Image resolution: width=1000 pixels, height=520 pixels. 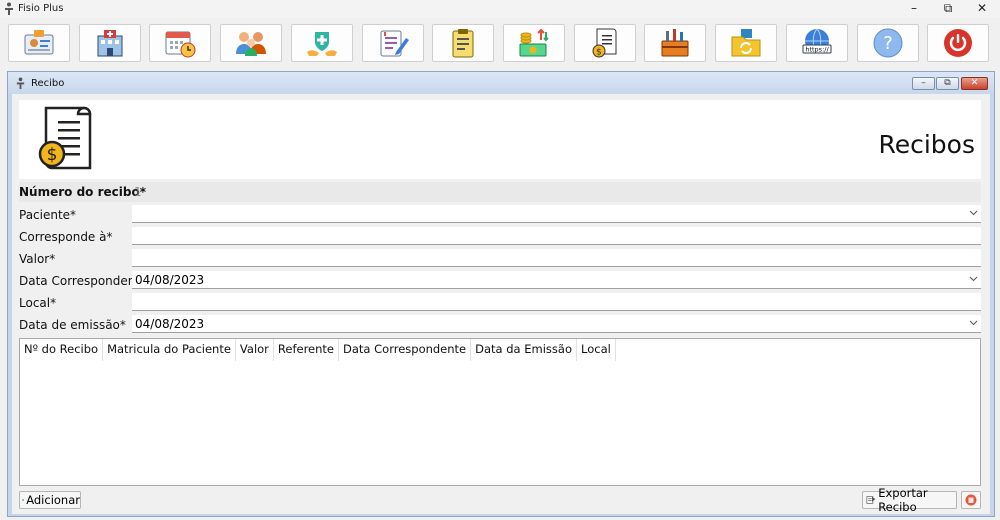 What do you see at coordinates (817, 50) in the screenshot?
I see `https-label: https://` at bounding box center [817, 50].